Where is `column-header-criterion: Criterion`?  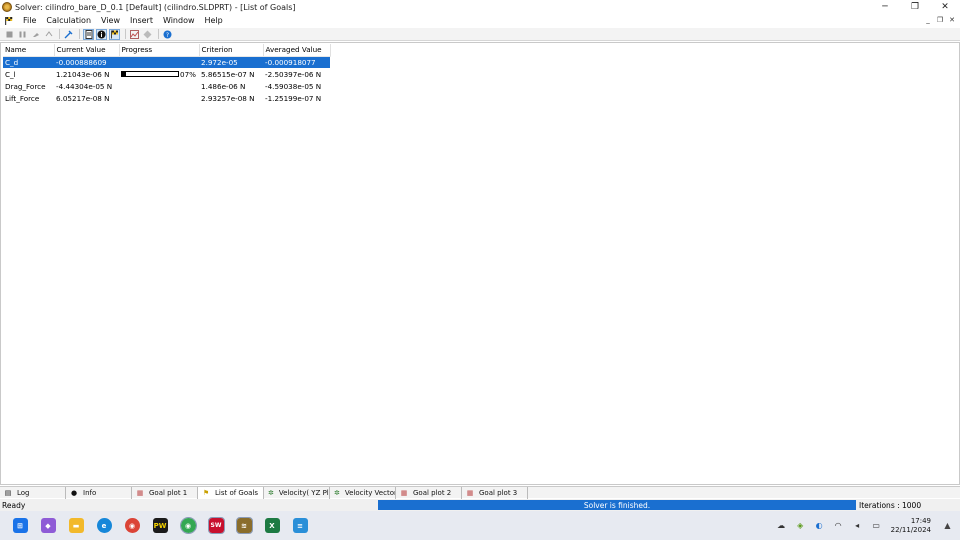 column-header-criterion: Criterion is located at coordinates (231, 50).